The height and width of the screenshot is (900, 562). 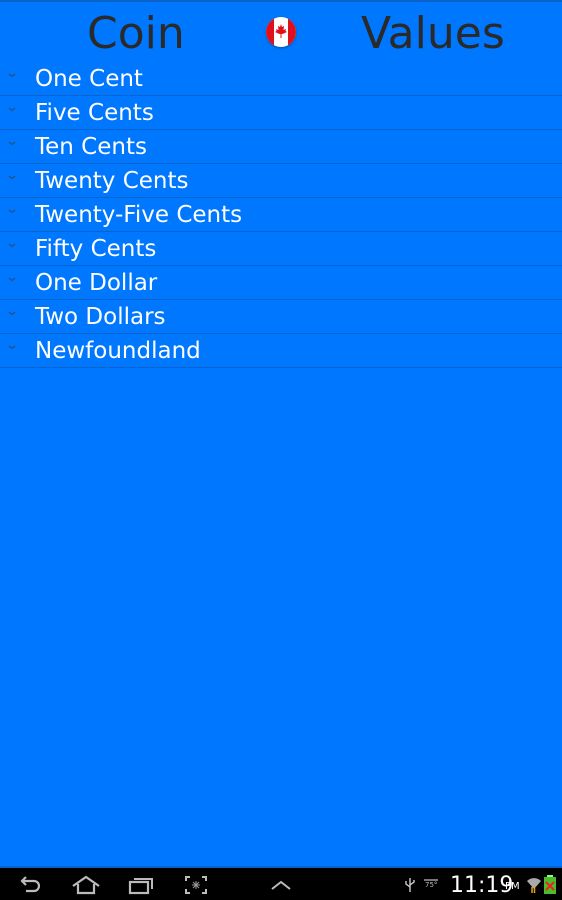 I want to click on list-item-newfoundland: Newfoundland, so click(x=281, y=351).